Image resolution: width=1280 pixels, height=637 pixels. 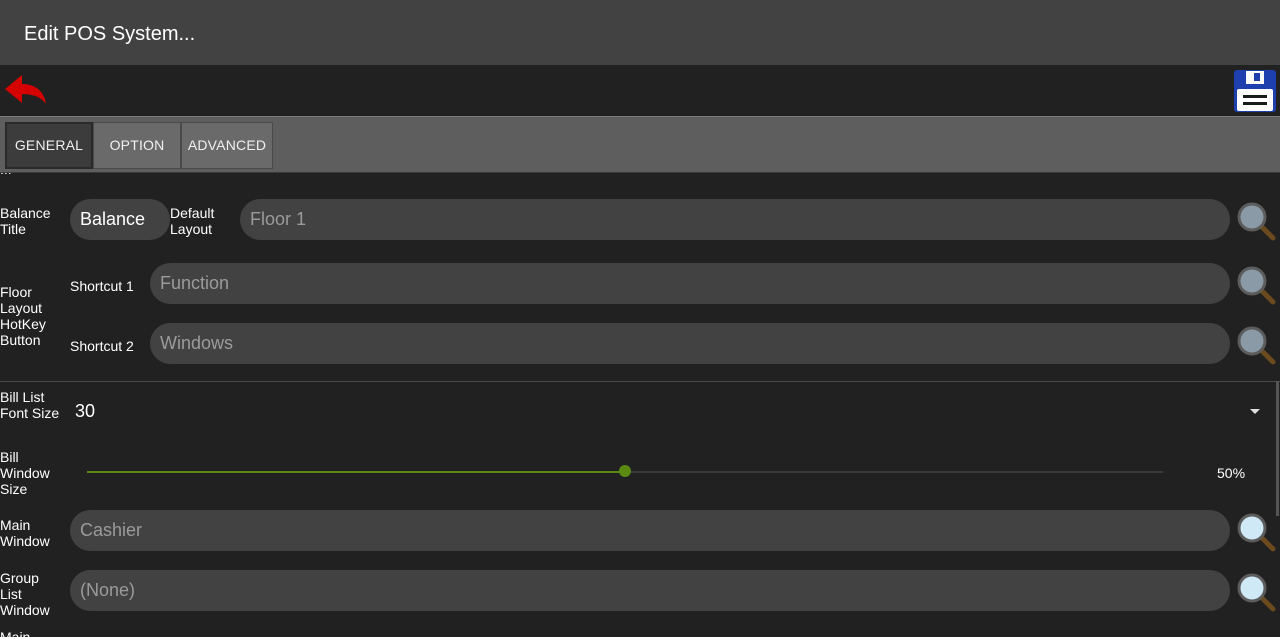 I want to click on save-button, so click(x=1255, y=91).